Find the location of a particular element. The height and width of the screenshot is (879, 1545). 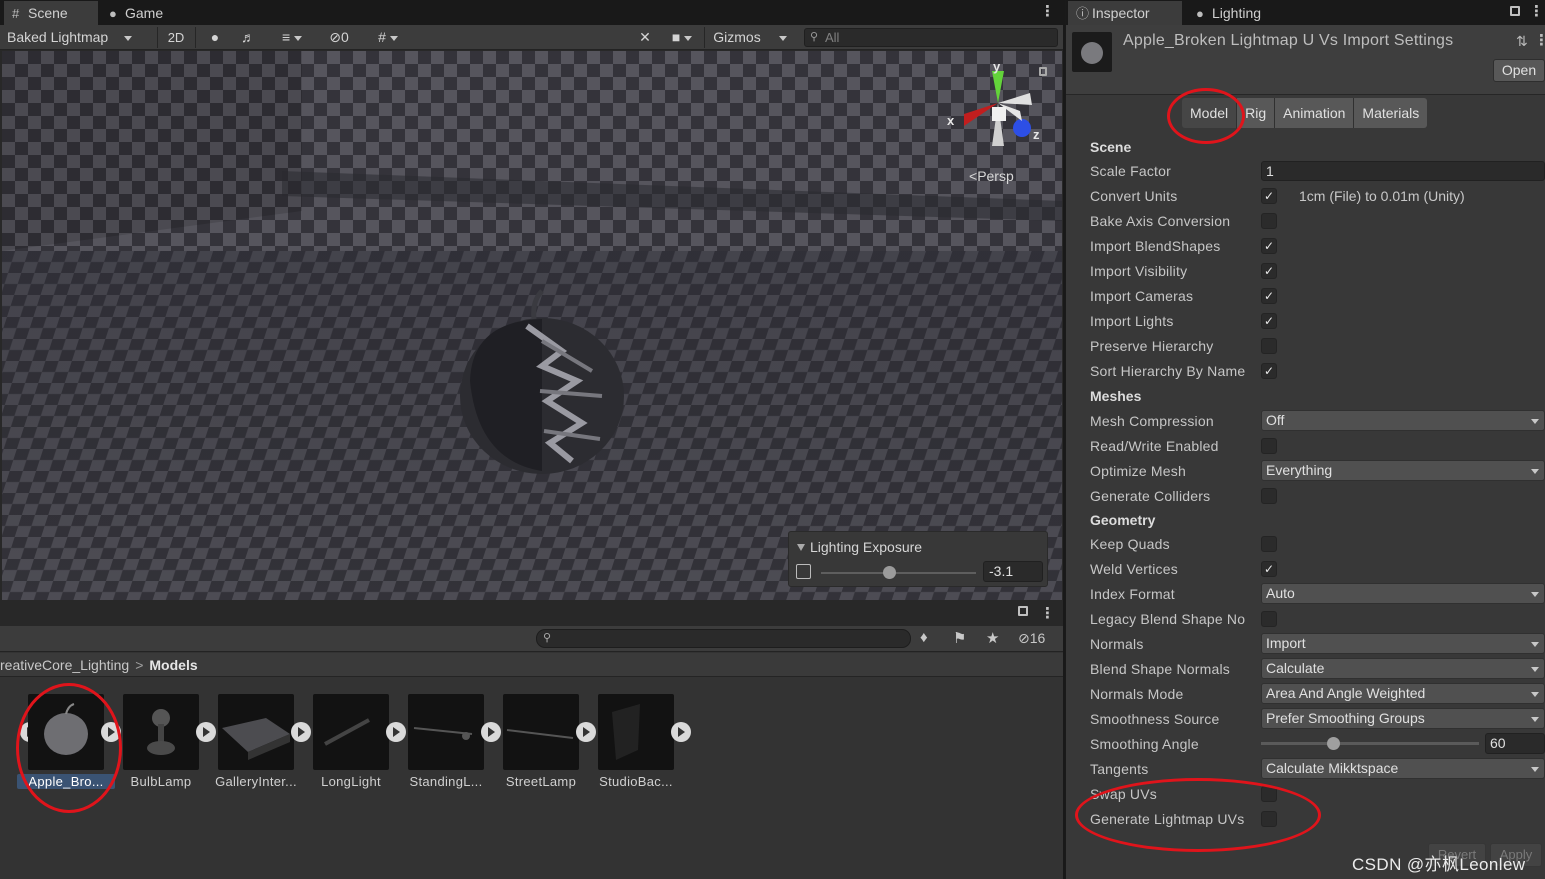

asset-streetlamp: StreetLamp is located at coordinates (547, 744).